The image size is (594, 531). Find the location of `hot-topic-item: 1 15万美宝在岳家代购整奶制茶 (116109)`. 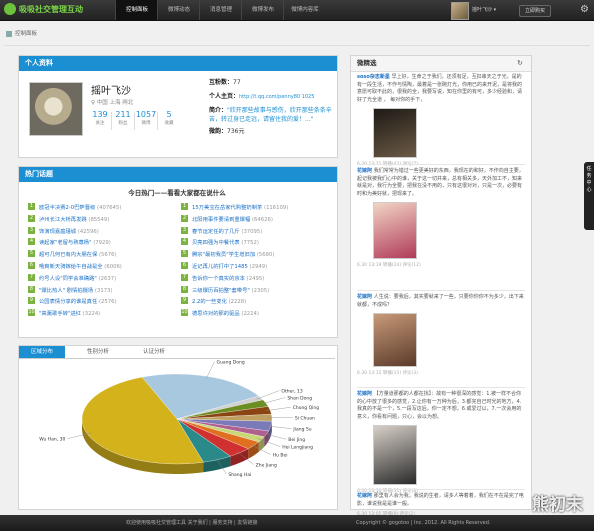

hot-topic-item: 1 15万美宝在岳家代购整奶制茶 (116109) is located at coordinates (256, 209).